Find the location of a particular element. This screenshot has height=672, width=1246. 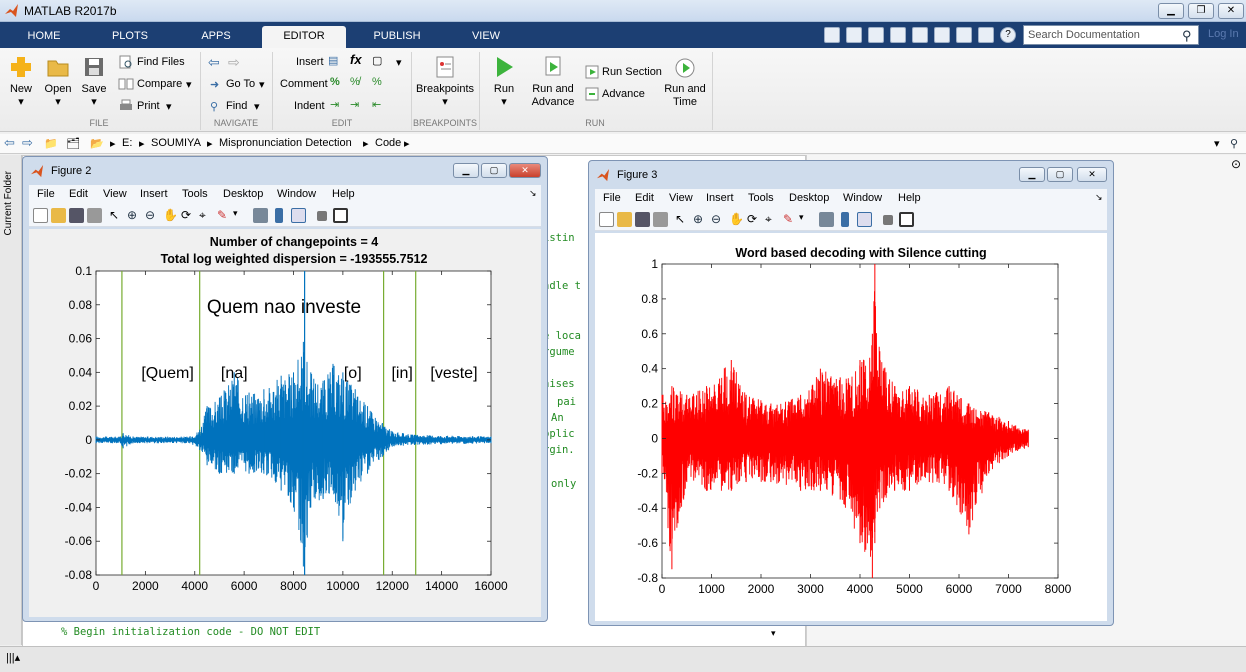

smart-indent-icon: ⇥ is located at coordinates (334, 104).